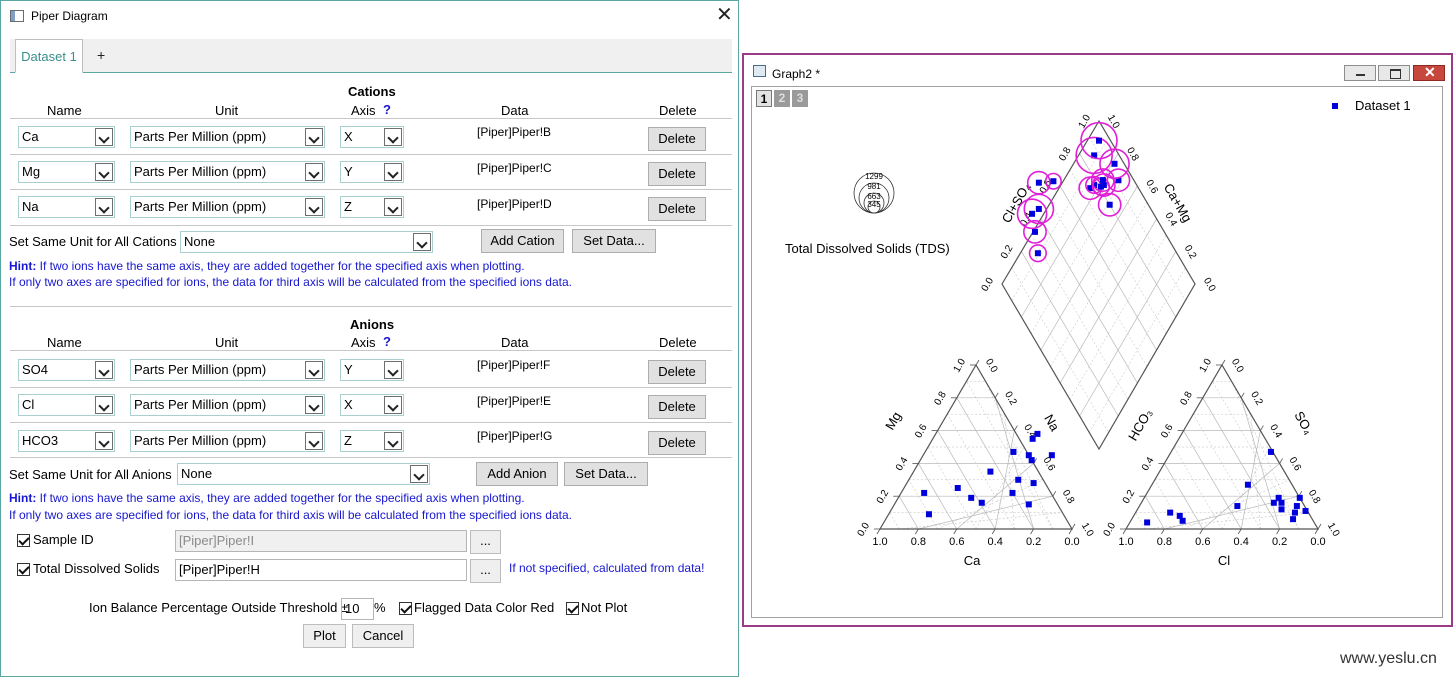  I want to click on not-plot-checkbox, so click(572, 608).